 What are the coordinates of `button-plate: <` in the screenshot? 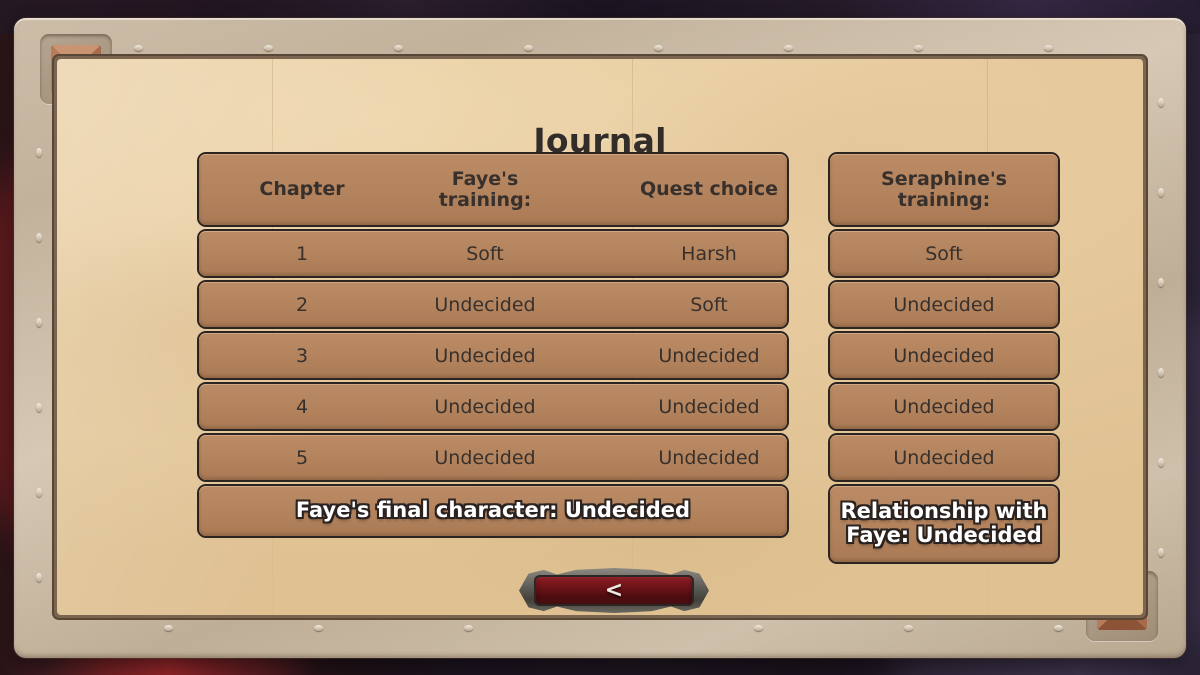 It's located at (614, 590).